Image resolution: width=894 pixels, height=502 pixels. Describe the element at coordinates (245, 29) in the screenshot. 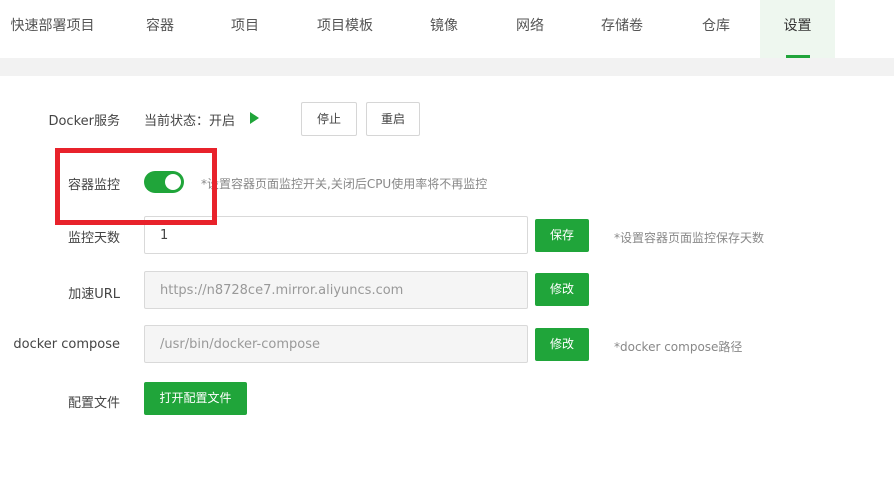

I see `tab-projects: 项目` at that location.